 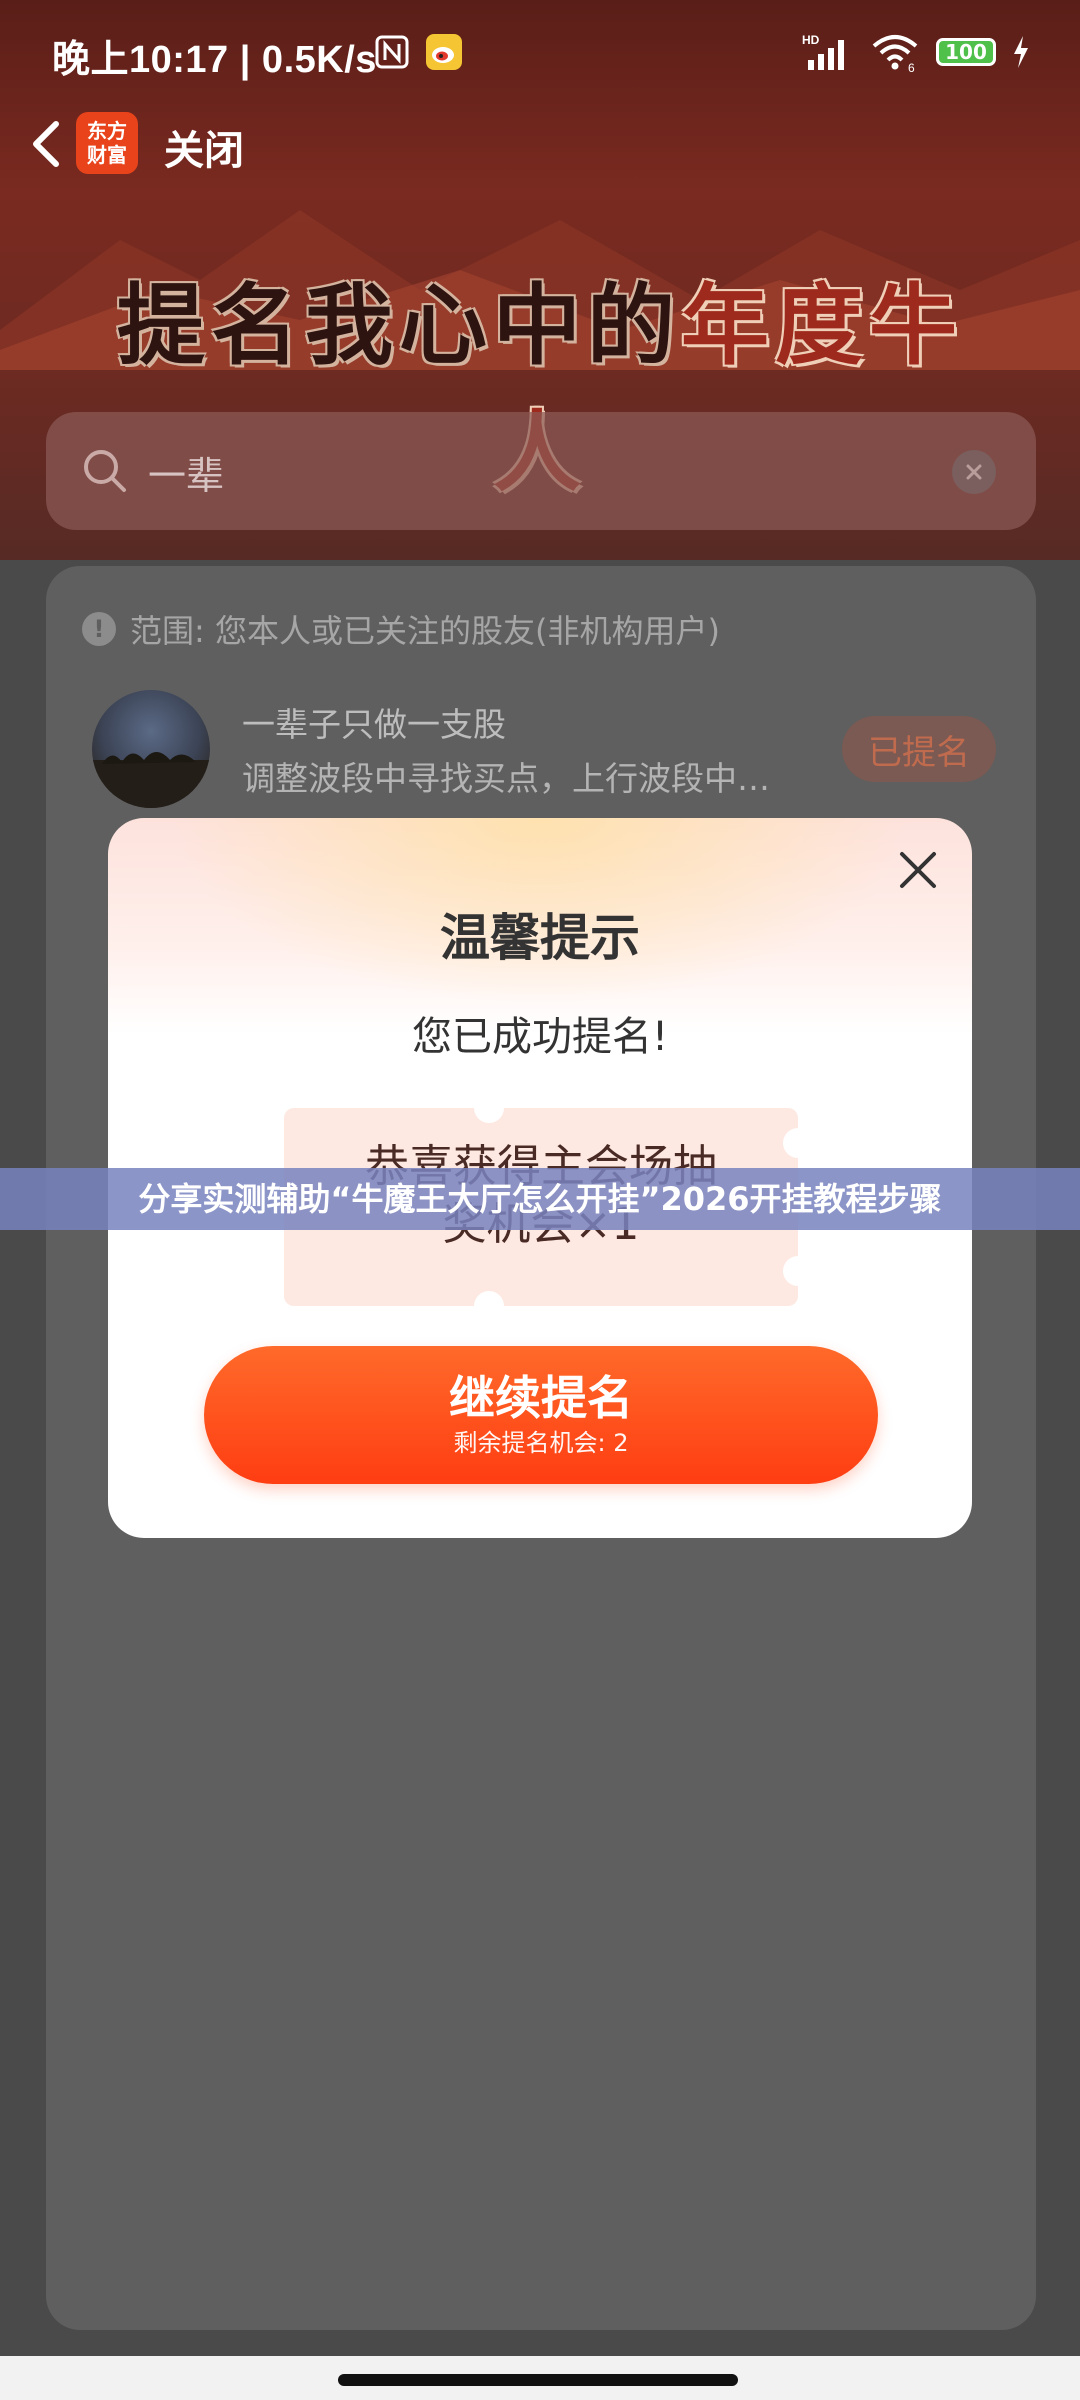 What do you see at coordinates (540, 938) in the screenshot?
I see `dialog-title: 温馨提示` at bounding box center [540, 938].